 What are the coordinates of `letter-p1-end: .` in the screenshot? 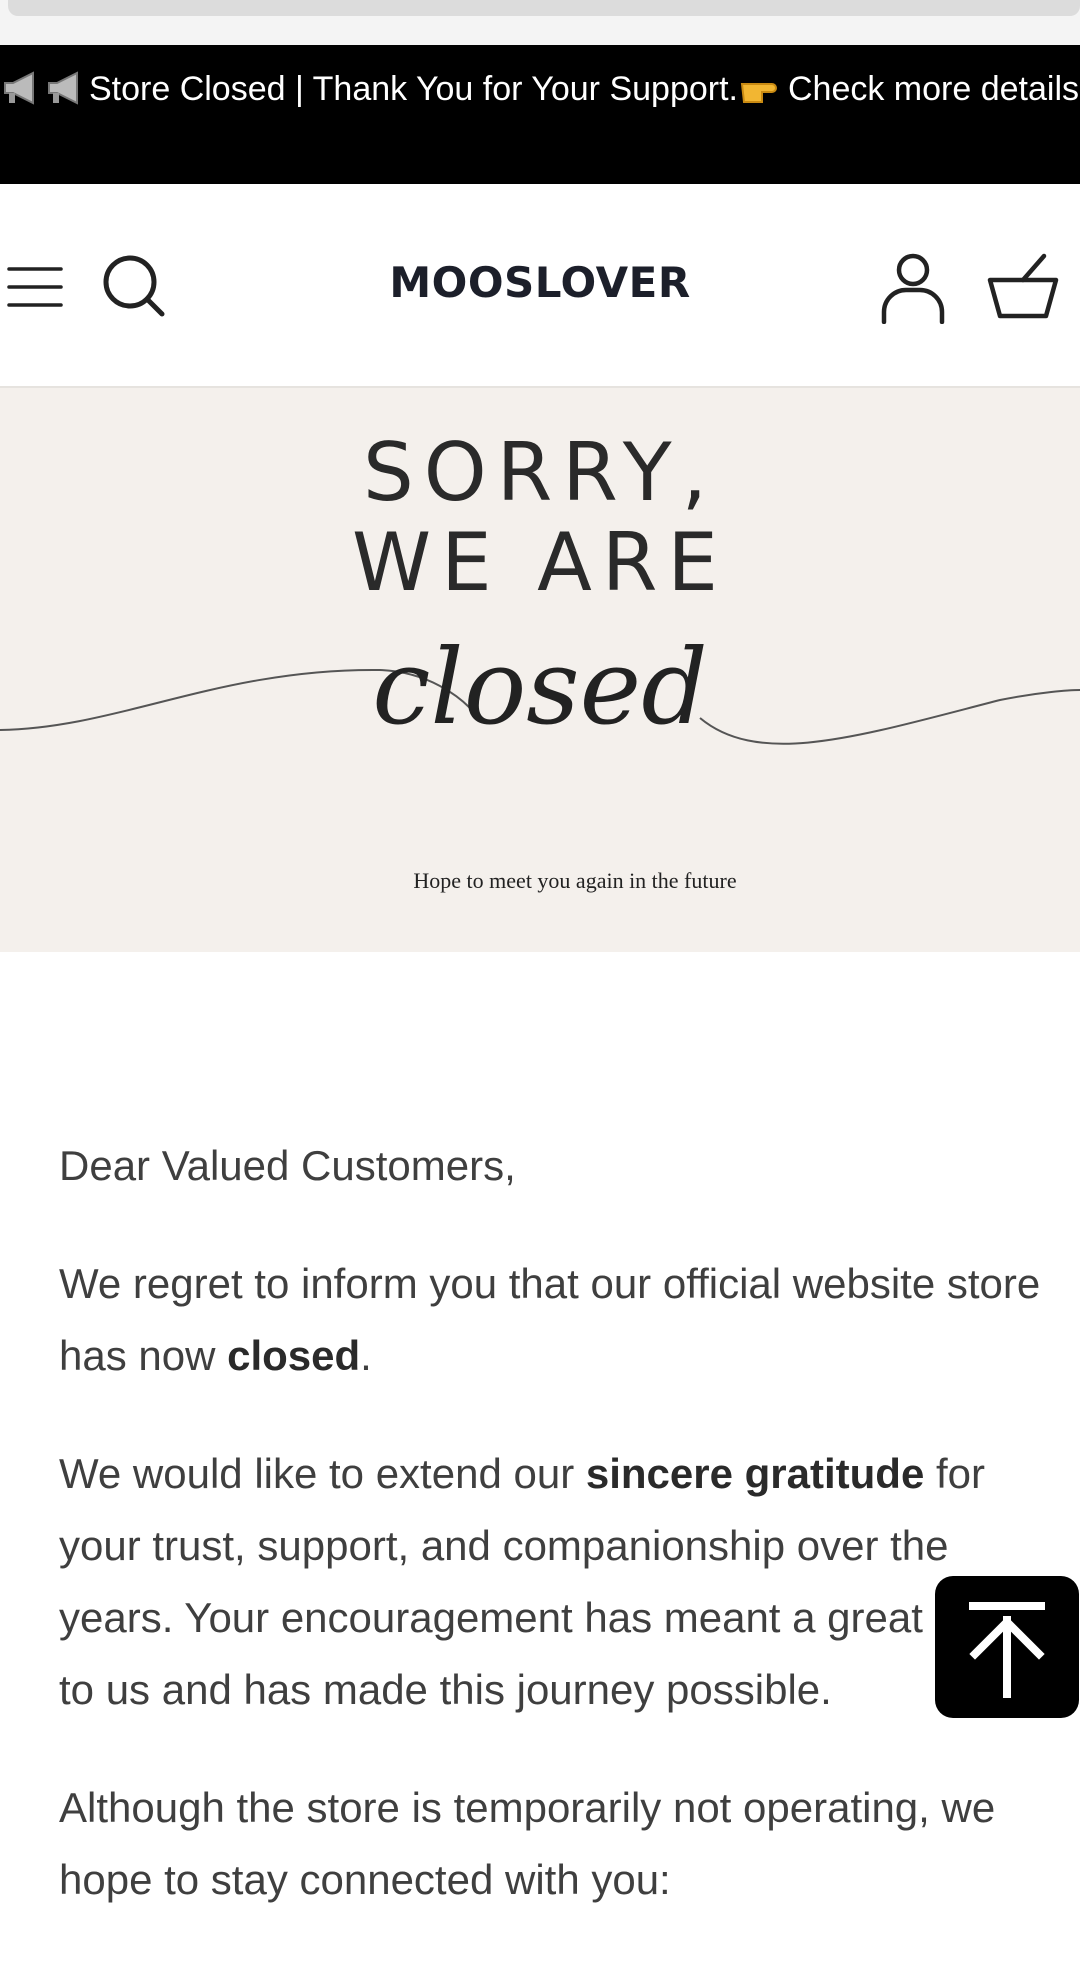 It's located at (366, 1355).